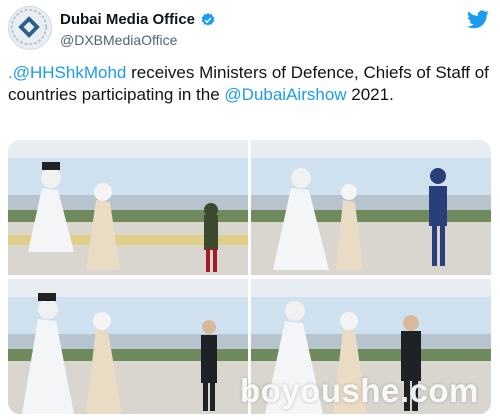 Image resolution: width=500 pixels, height=420 pixels. I want to click on avatar, so click(30, 28).